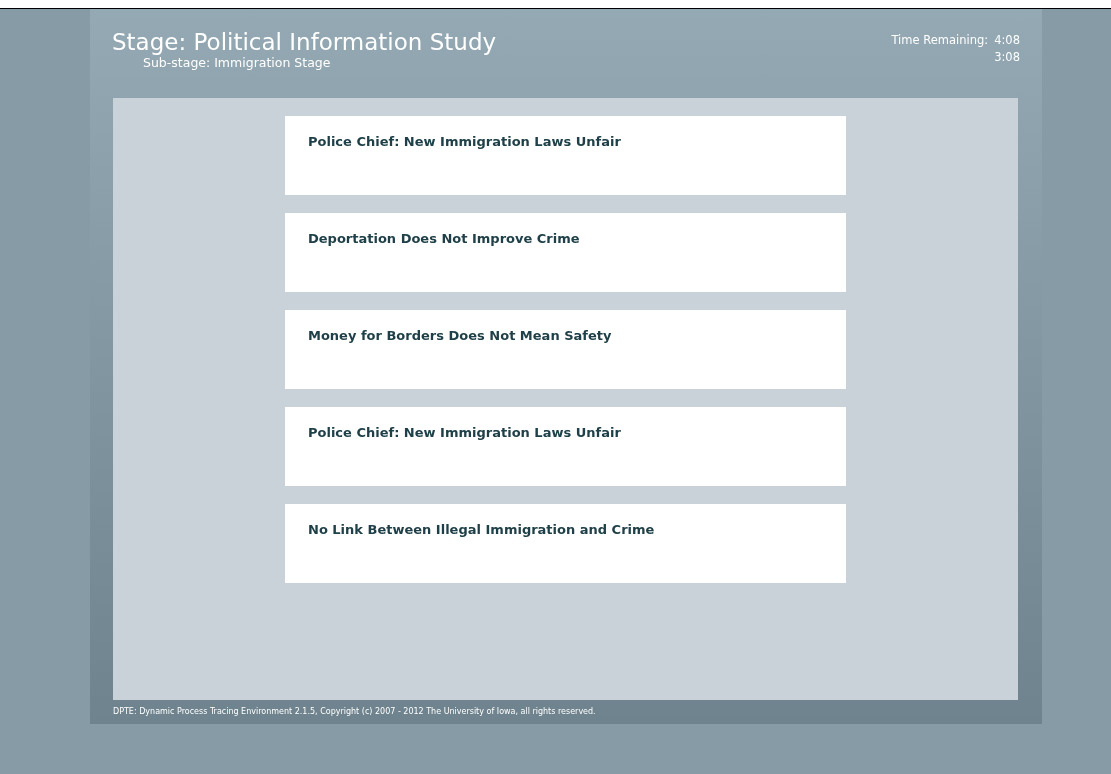  What do you see at coordinates (940, 40) in the screenshot?
I see `time-label: Time Remaining:` at bounding box center [940, 40].